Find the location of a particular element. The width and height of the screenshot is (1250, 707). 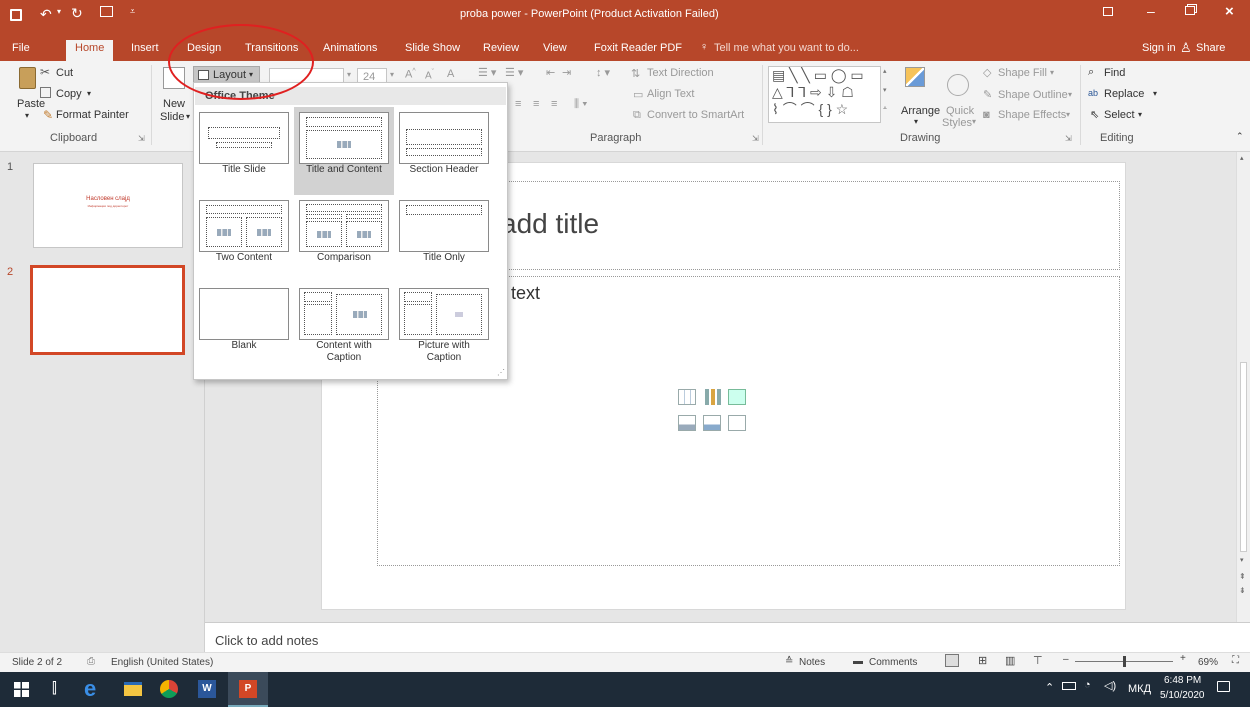

scroll-up-icon: ▴ is located at coordinates (1242, 158).